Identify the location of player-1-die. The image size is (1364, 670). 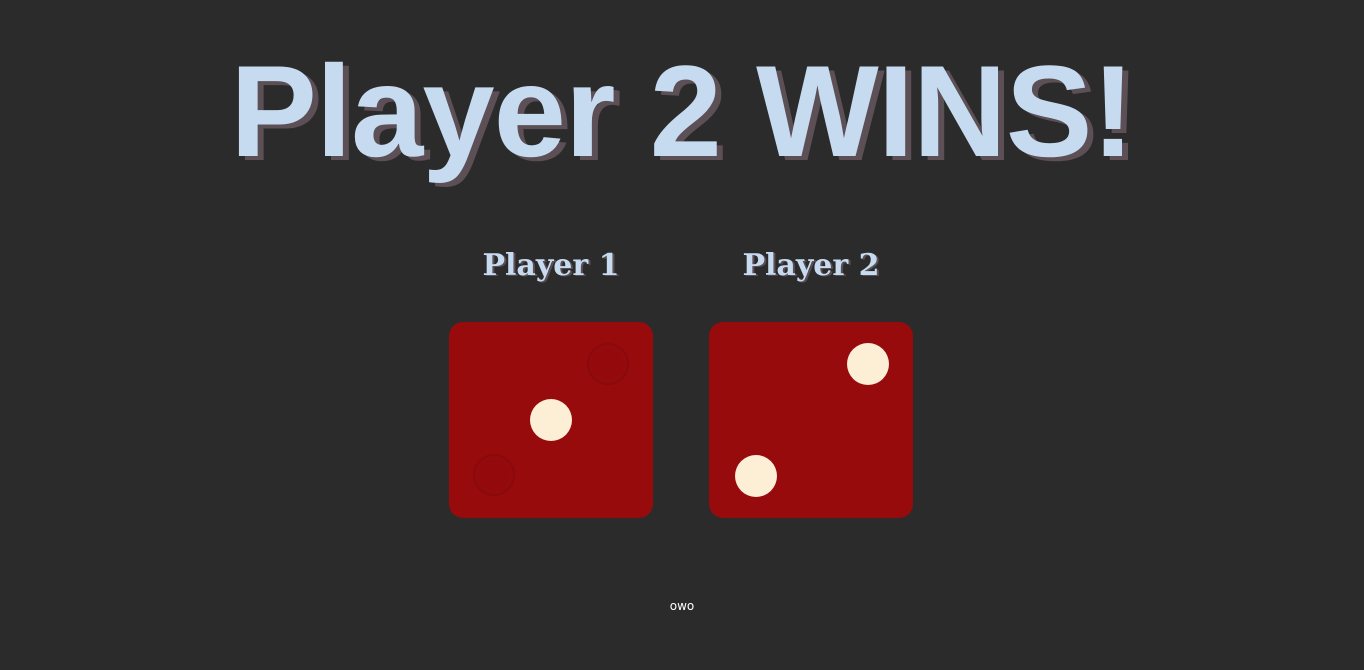
(551, 420).